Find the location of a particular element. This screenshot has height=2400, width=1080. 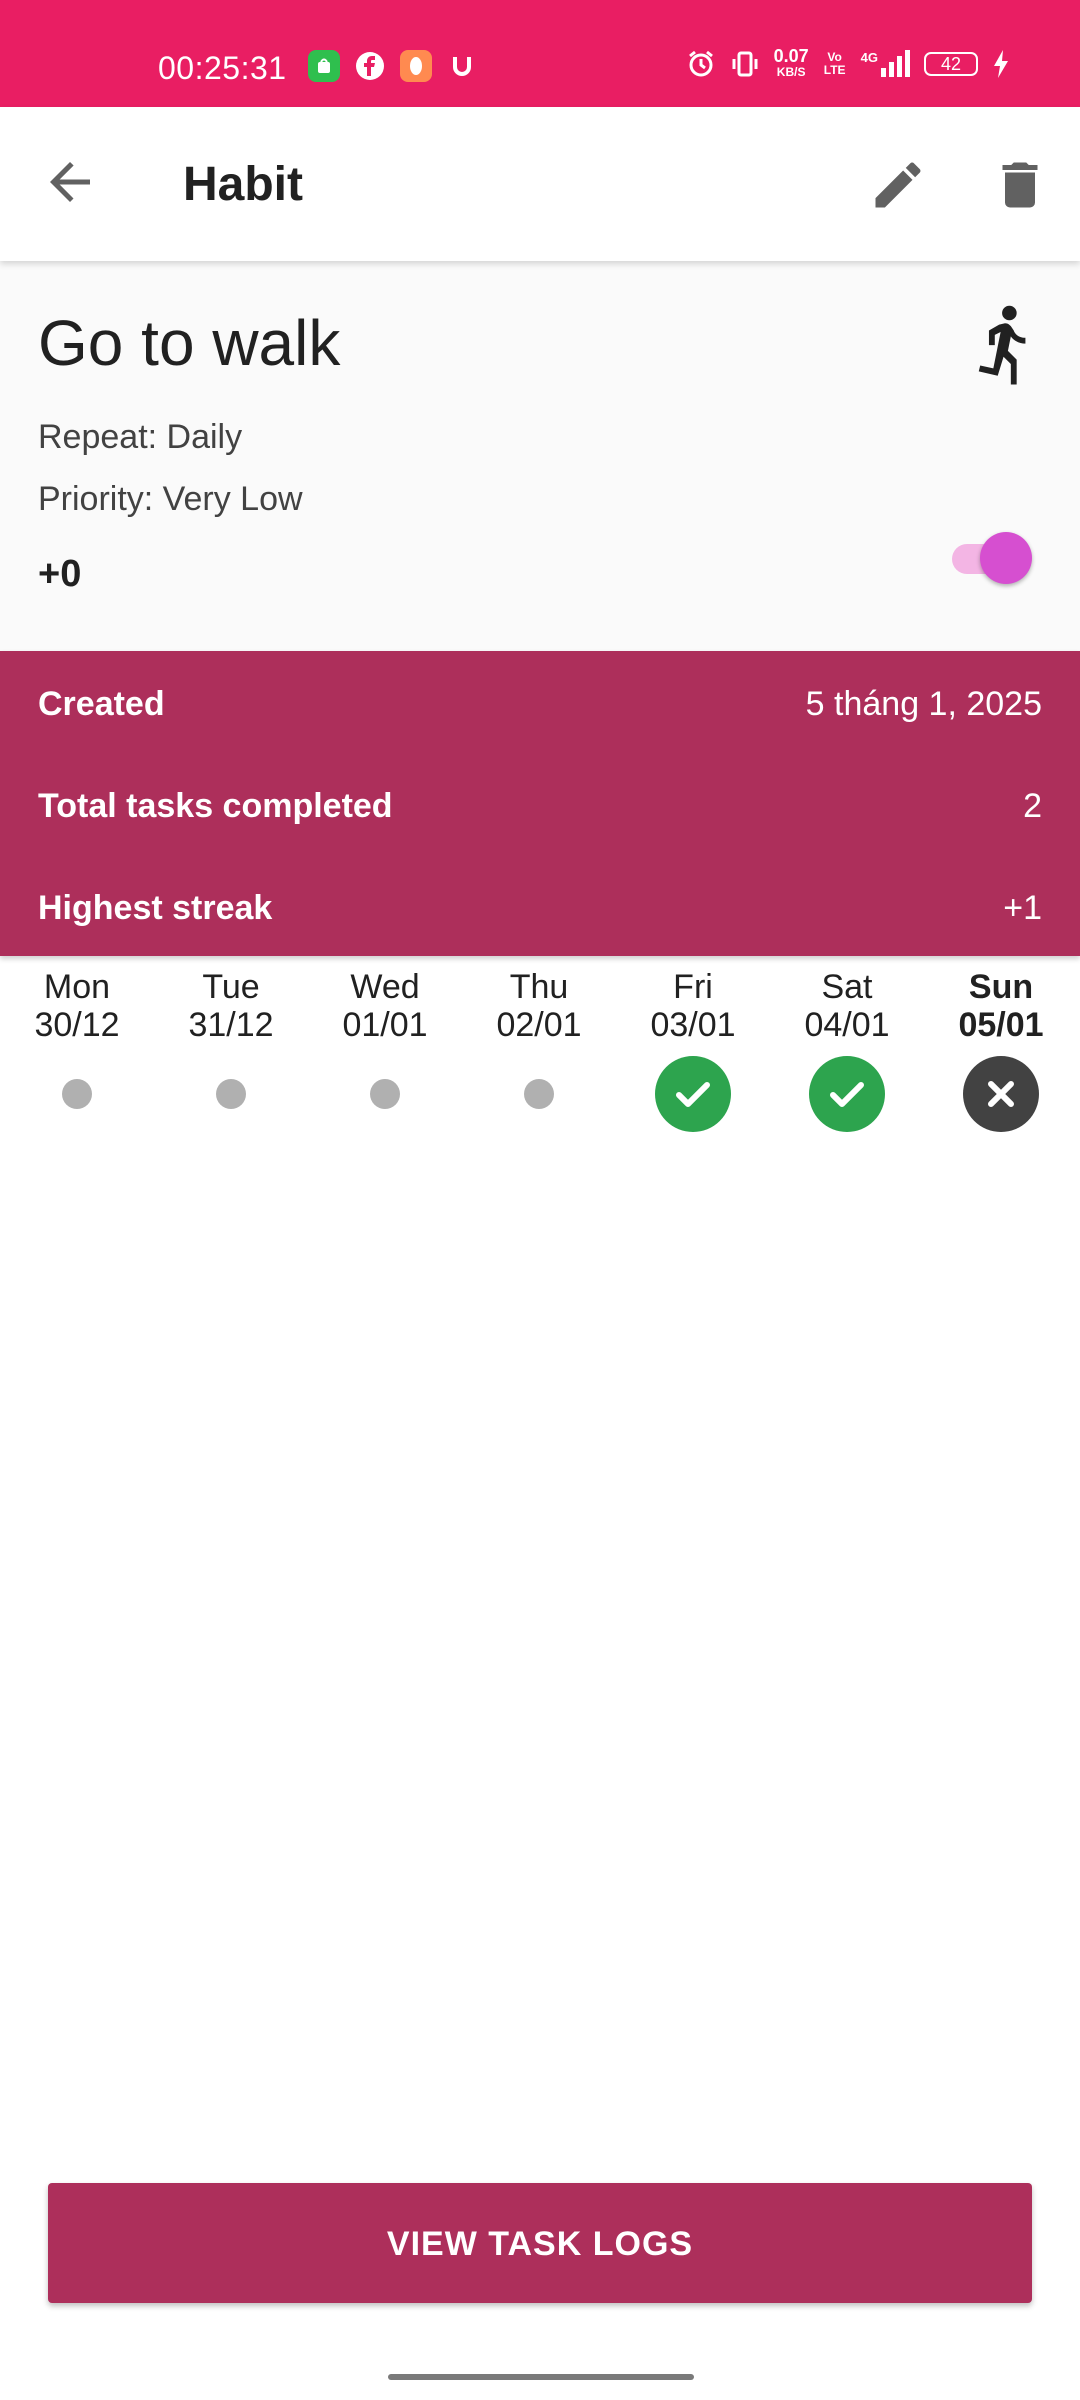

day-name: Thu is located at coordinates (539, 987).